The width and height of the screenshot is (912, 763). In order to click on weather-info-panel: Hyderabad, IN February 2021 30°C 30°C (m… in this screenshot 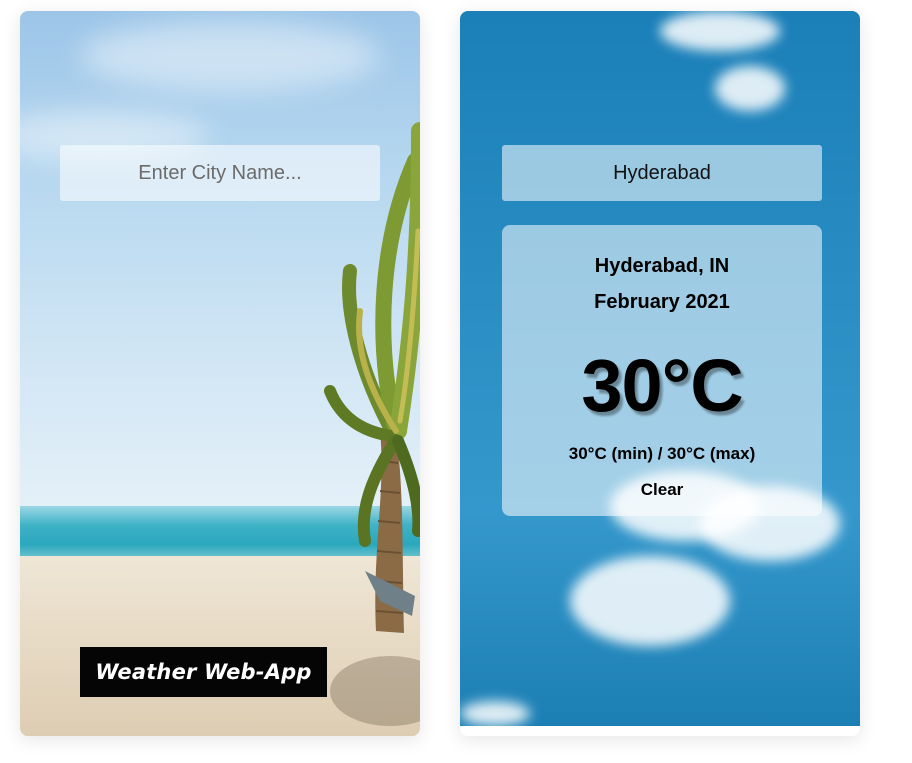, I will do `click(662, 370)`.